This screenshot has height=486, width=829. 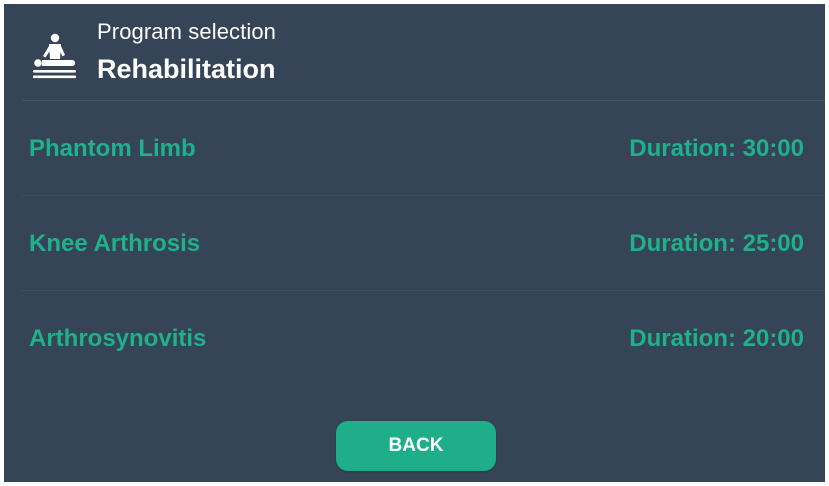 I want to click on program-duration: Duration: 25:00, so click(x=716, y=243).